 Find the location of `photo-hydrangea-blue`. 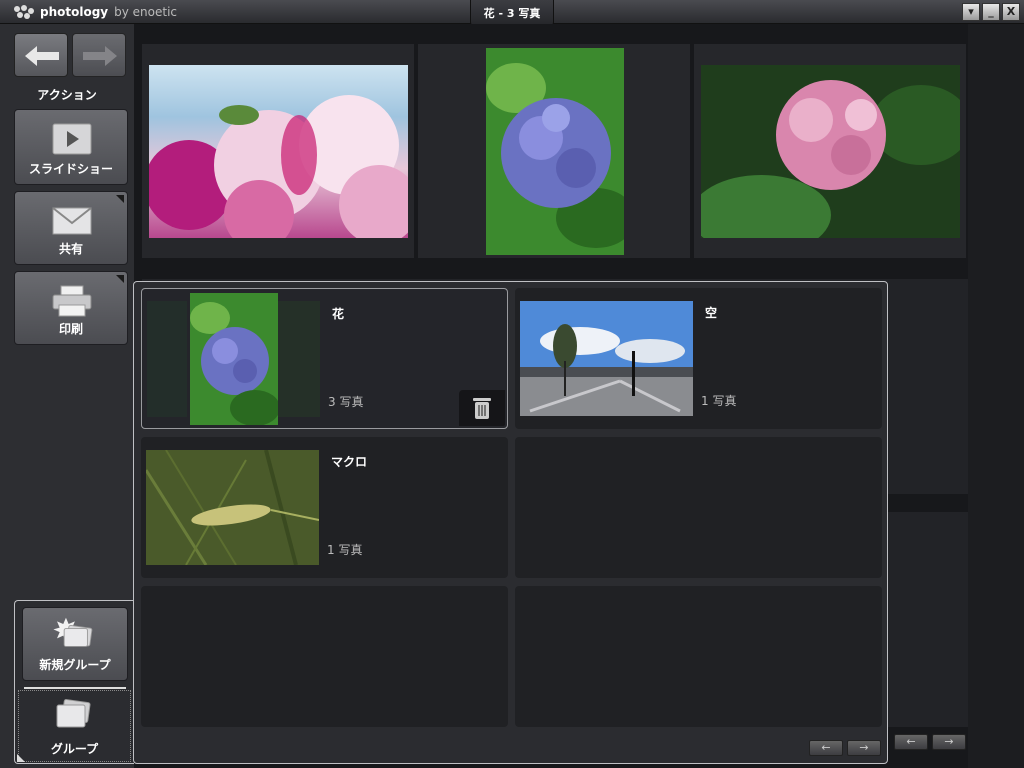

photo-hydrangea-blue is located at coordinates (555, 151).